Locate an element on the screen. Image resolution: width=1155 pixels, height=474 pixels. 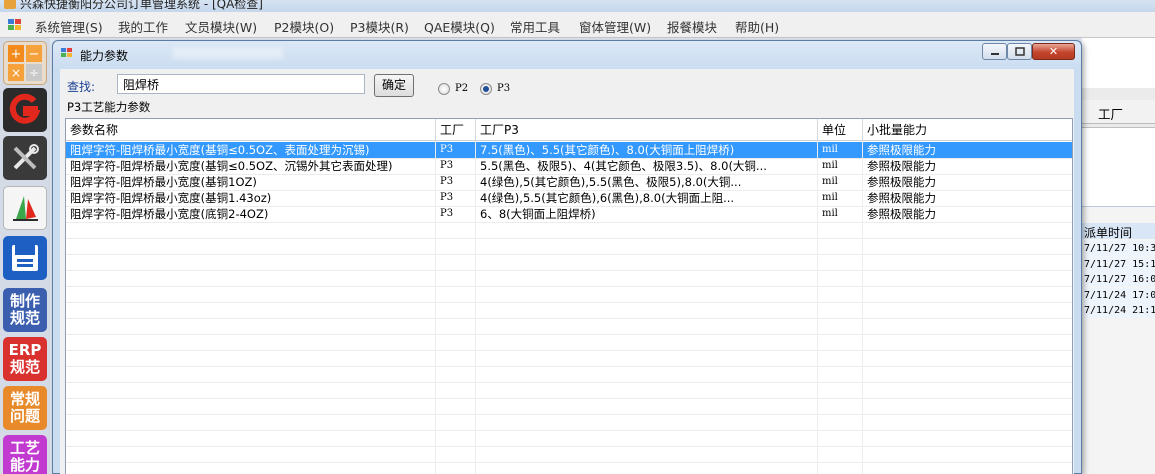
launcher-label-process: 工艺 能力 is located at coordinates (24, 456).